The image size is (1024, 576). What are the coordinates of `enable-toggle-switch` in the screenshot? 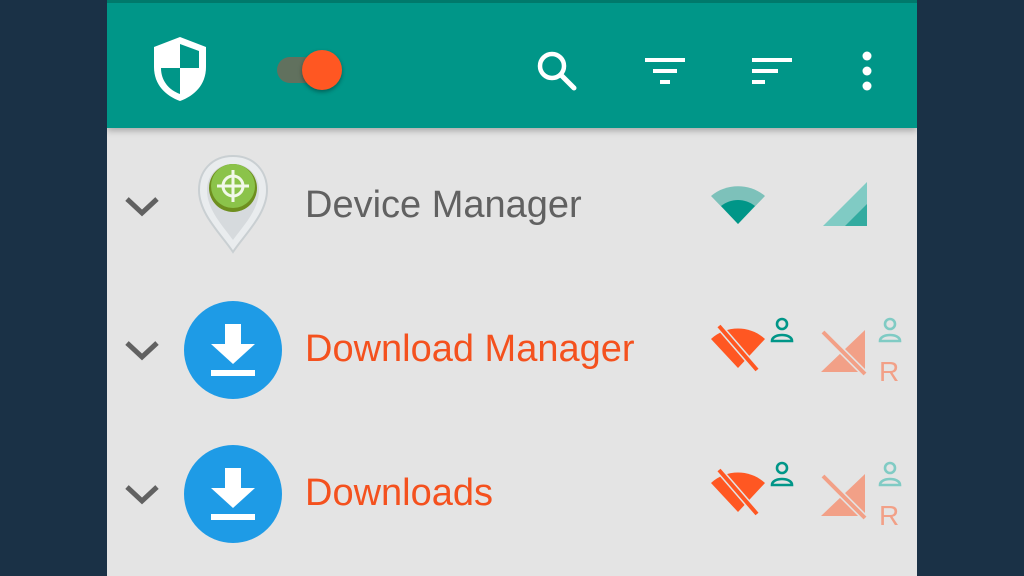 It's located at (312, 69).